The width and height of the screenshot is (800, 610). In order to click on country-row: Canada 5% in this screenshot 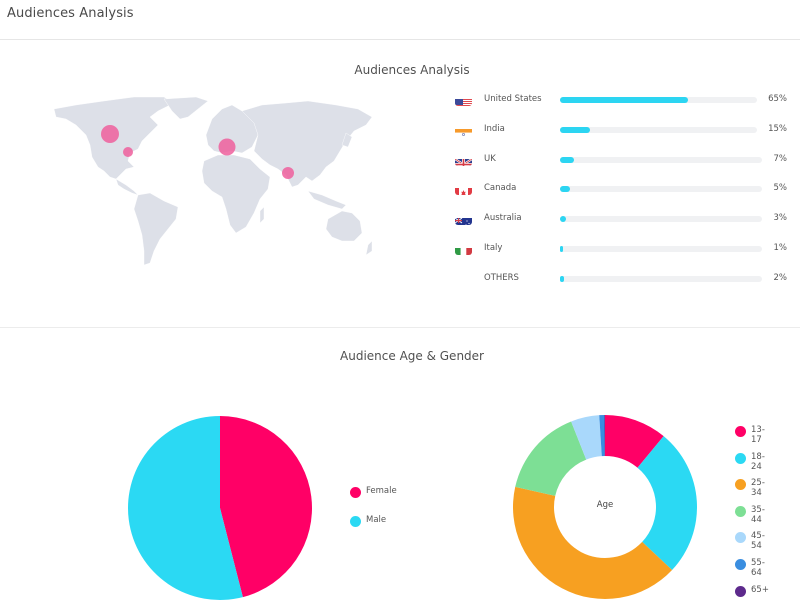, I will do `click(625, 194)`.